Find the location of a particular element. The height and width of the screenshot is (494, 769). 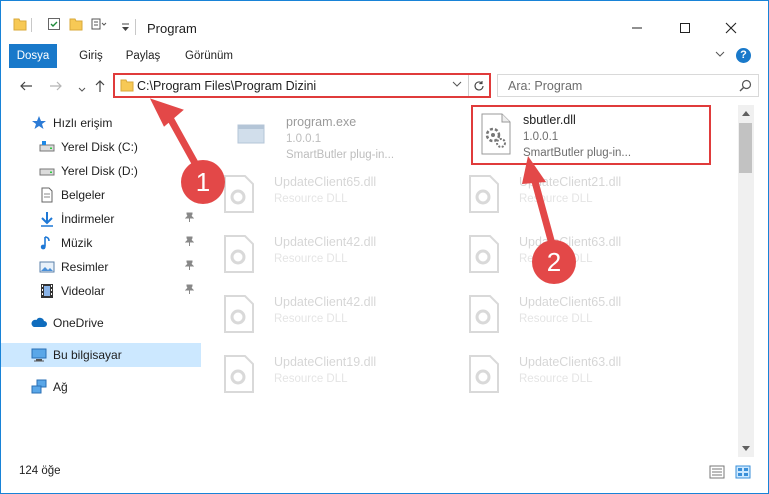

close-button is located at coordinates (731, 28).